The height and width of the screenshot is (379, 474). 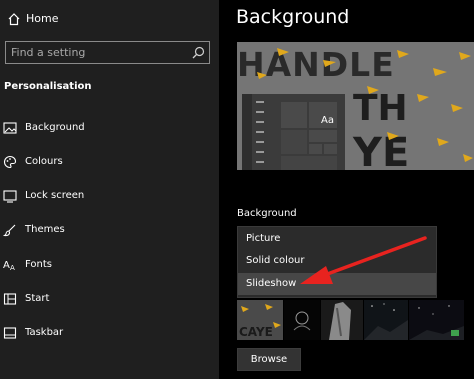 I want to click on background-type-dropdown: Picture Solid colour Slideshow, so click(x=337, y=262).